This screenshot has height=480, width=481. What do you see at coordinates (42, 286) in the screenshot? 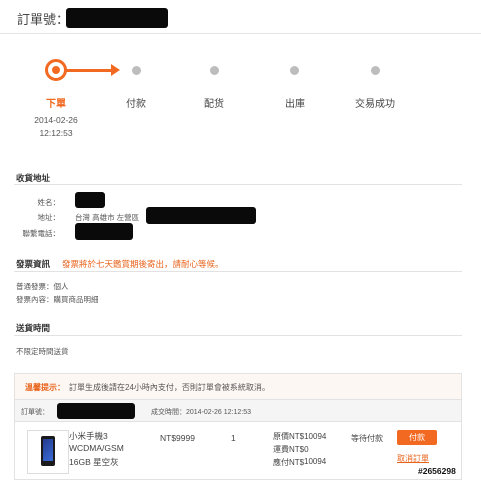
I see `invoice-type: 普通發票：個人` at bounding box center [42, 286].